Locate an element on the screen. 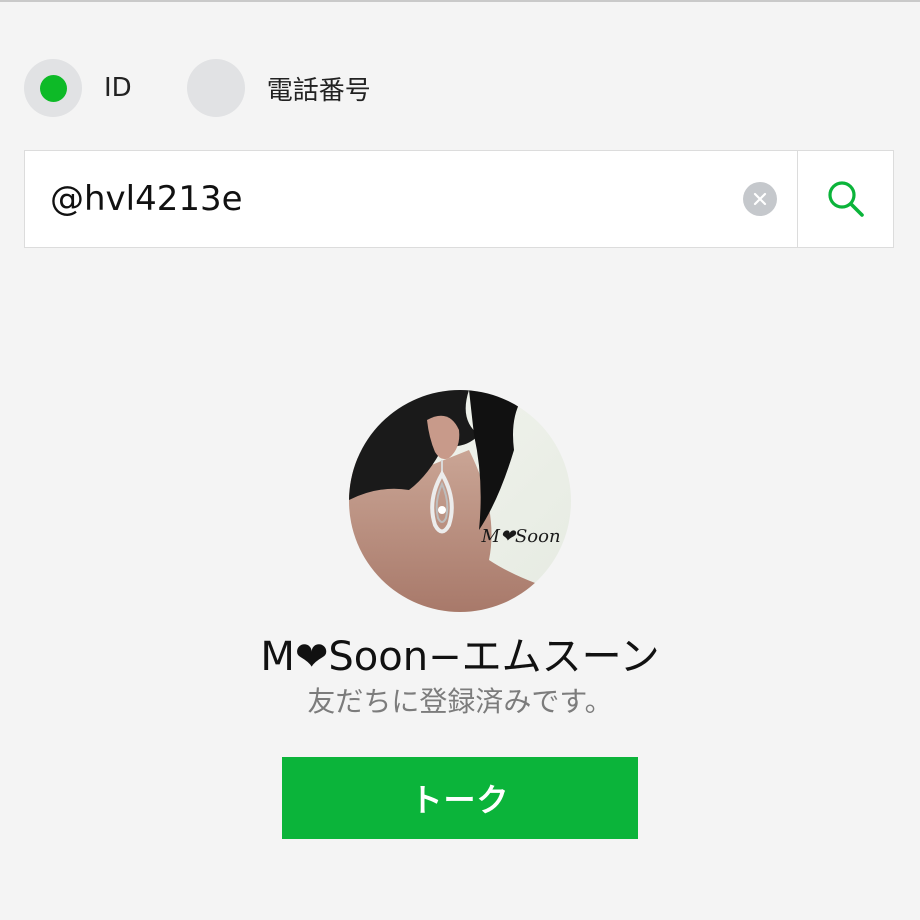 Image resolution: width=920 pixels, height=920 pixels. svg-text: M❤Soon is located at coordinates (520, 536).